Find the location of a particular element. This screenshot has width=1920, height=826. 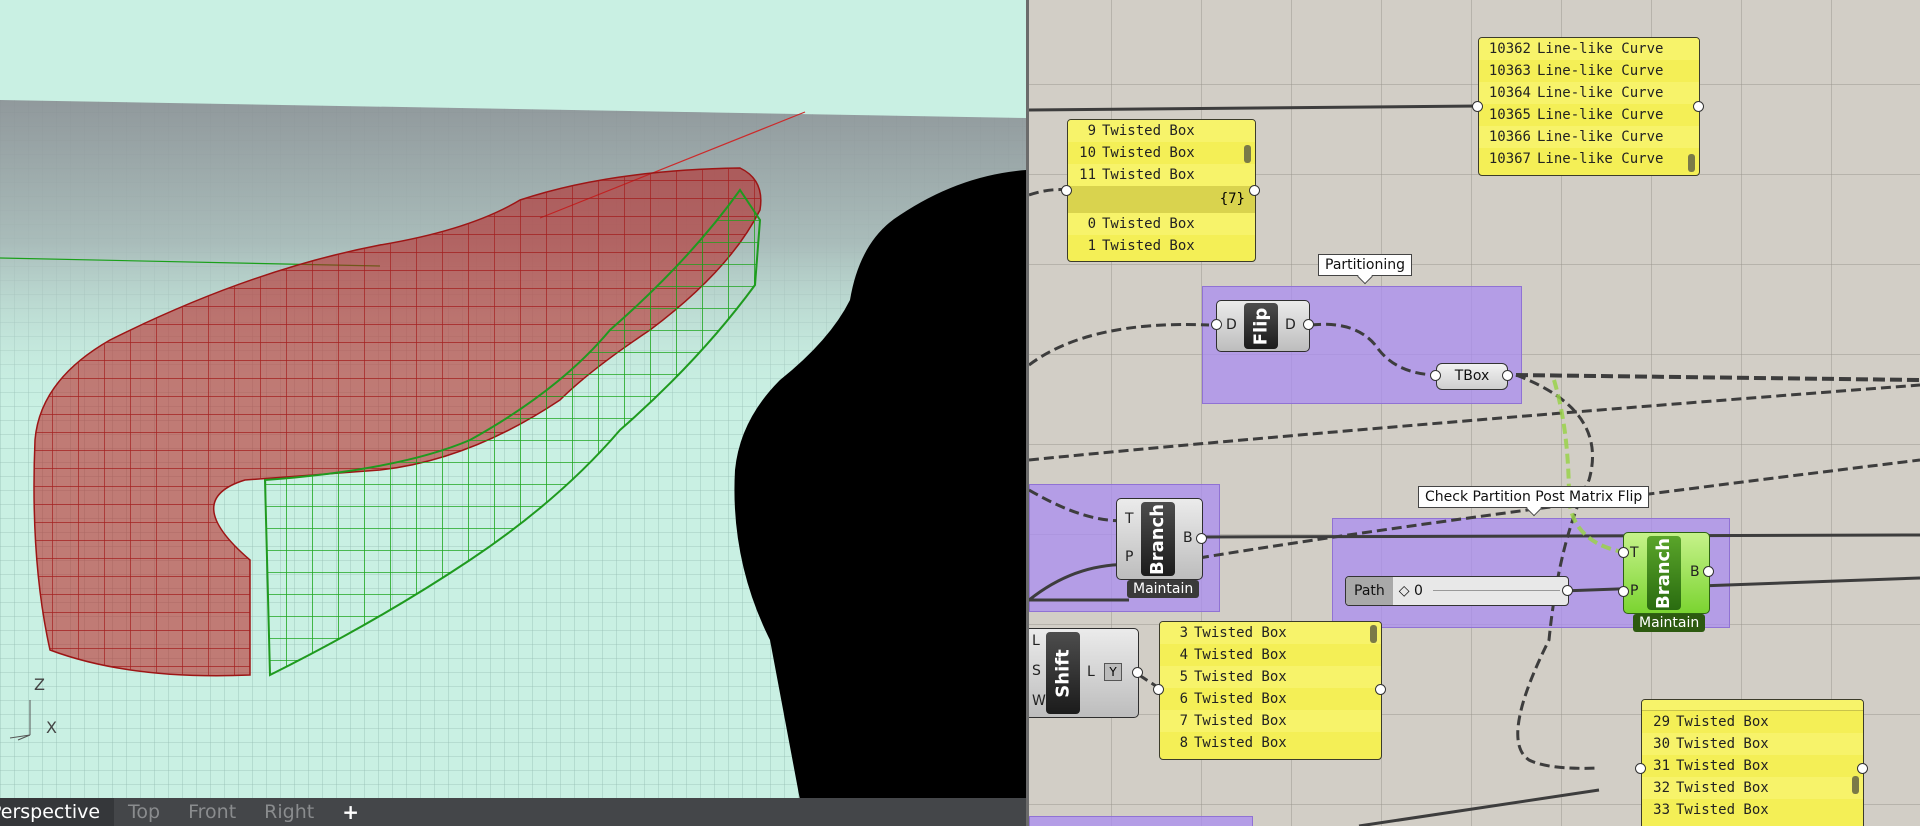

panel-row: 0 Twisted Box is located at coordinates (1161, 224).